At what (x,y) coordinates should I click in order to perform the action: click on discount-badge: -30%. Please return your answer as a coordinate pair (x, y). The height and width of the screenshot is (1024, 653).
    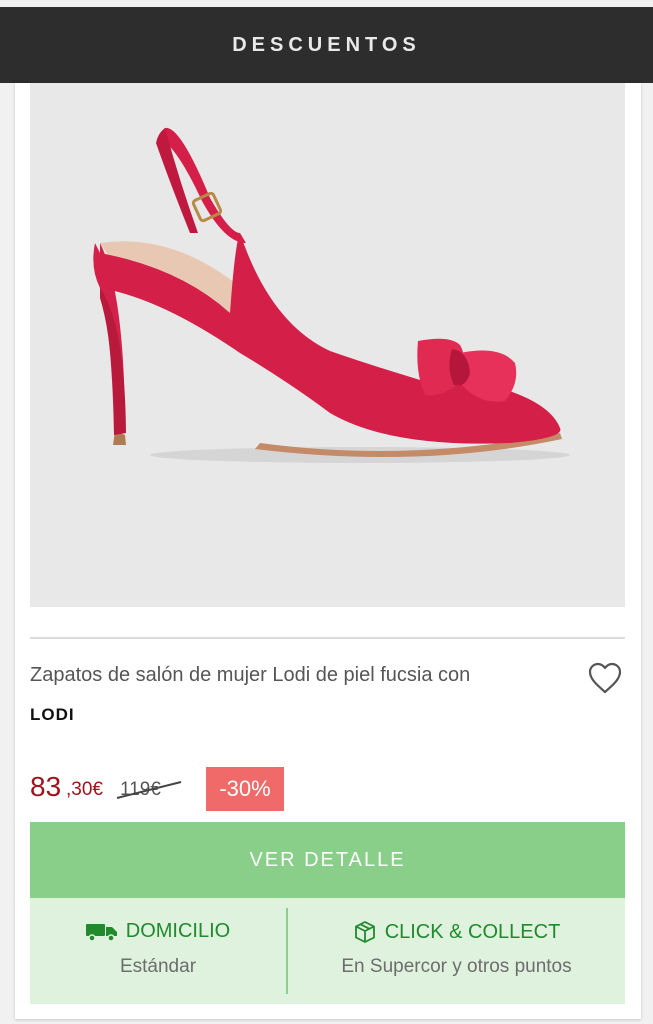
    Looking at the image, I should click on (245, 789).